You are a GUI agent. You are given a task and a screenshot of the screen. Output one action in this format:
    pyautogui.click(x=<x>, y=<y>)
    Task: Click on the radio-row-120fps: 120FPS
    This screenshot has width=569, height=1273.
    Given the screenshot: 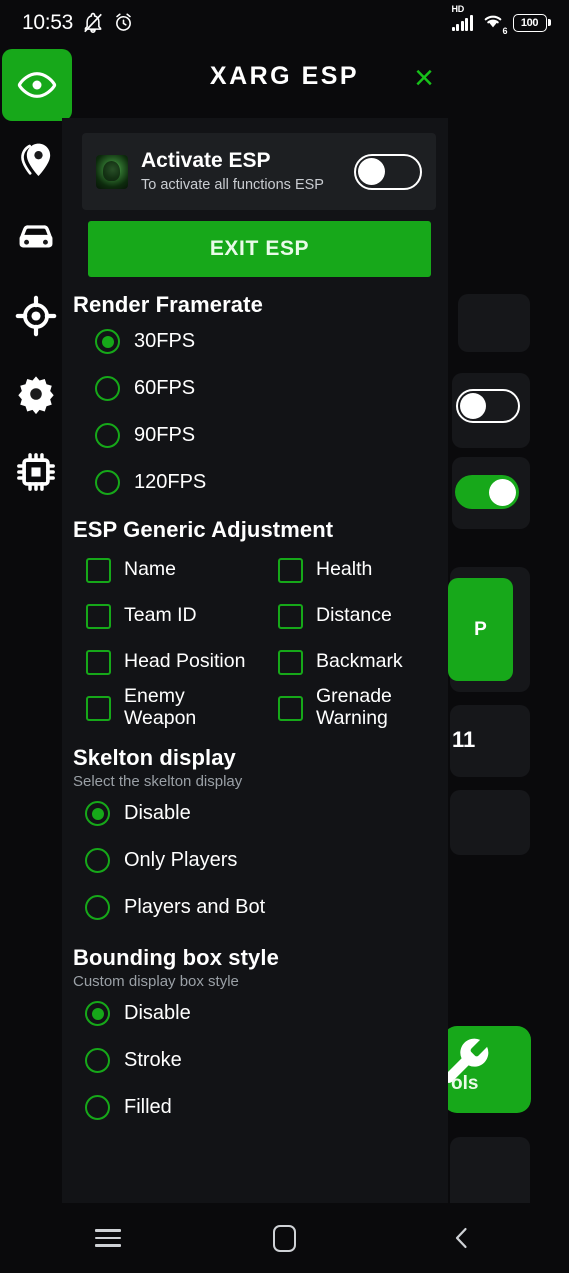 What is the action you would take?
    pyautogui.click(x=260, y=482)
    